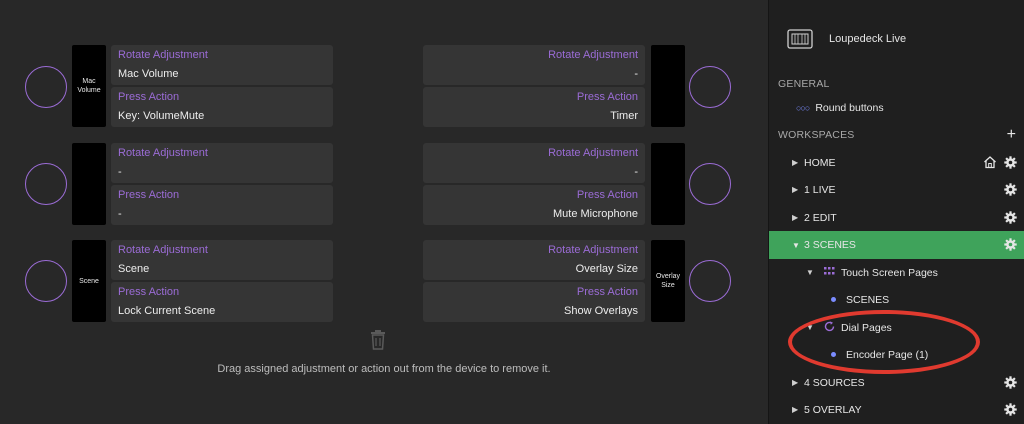  I want to click on sidebar-item-round-buttons: ○○○ Round buttons, so click(896, 107).